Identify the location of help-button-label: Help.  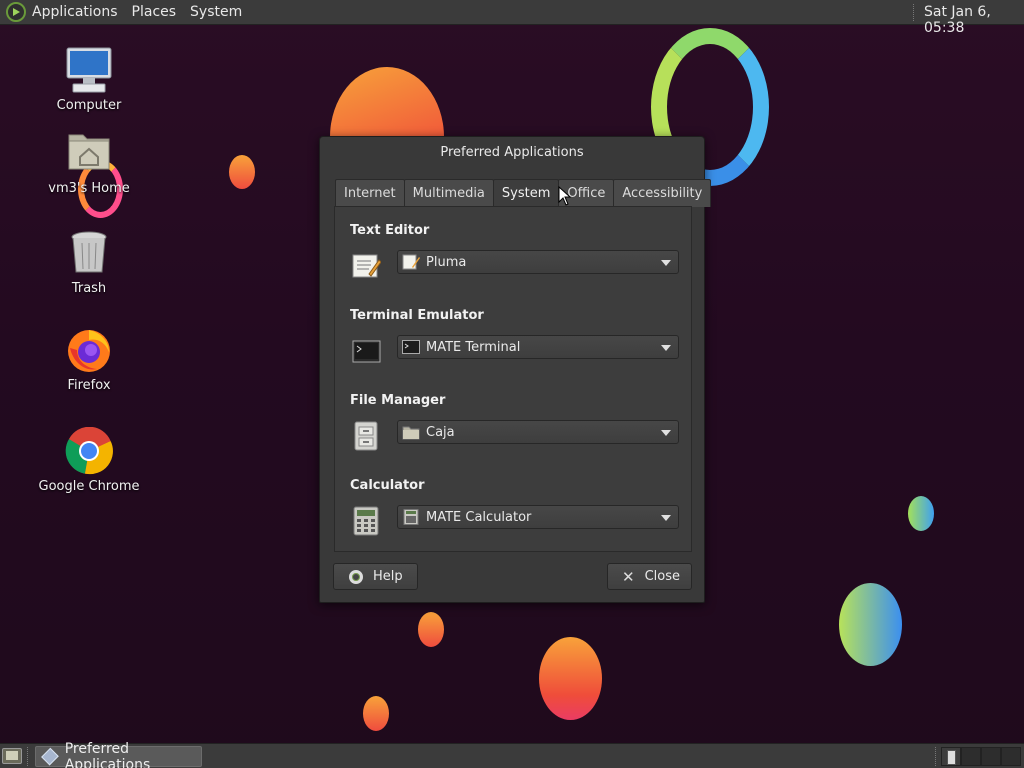
(388, 576).